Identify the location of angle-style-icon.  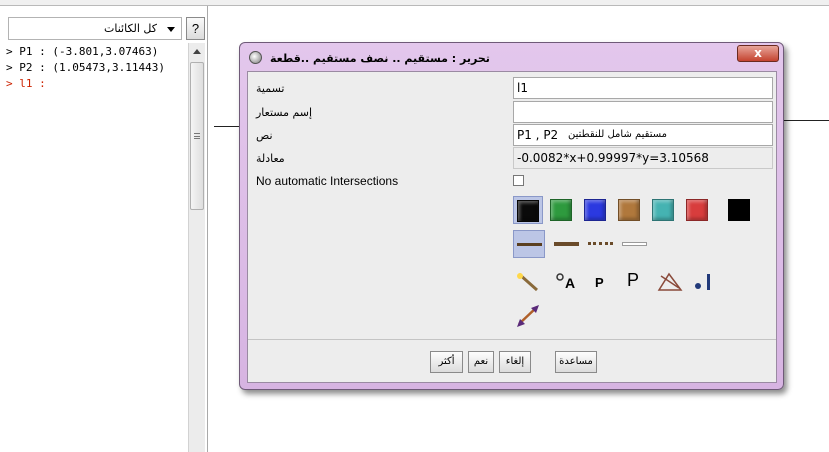
(670, 282).